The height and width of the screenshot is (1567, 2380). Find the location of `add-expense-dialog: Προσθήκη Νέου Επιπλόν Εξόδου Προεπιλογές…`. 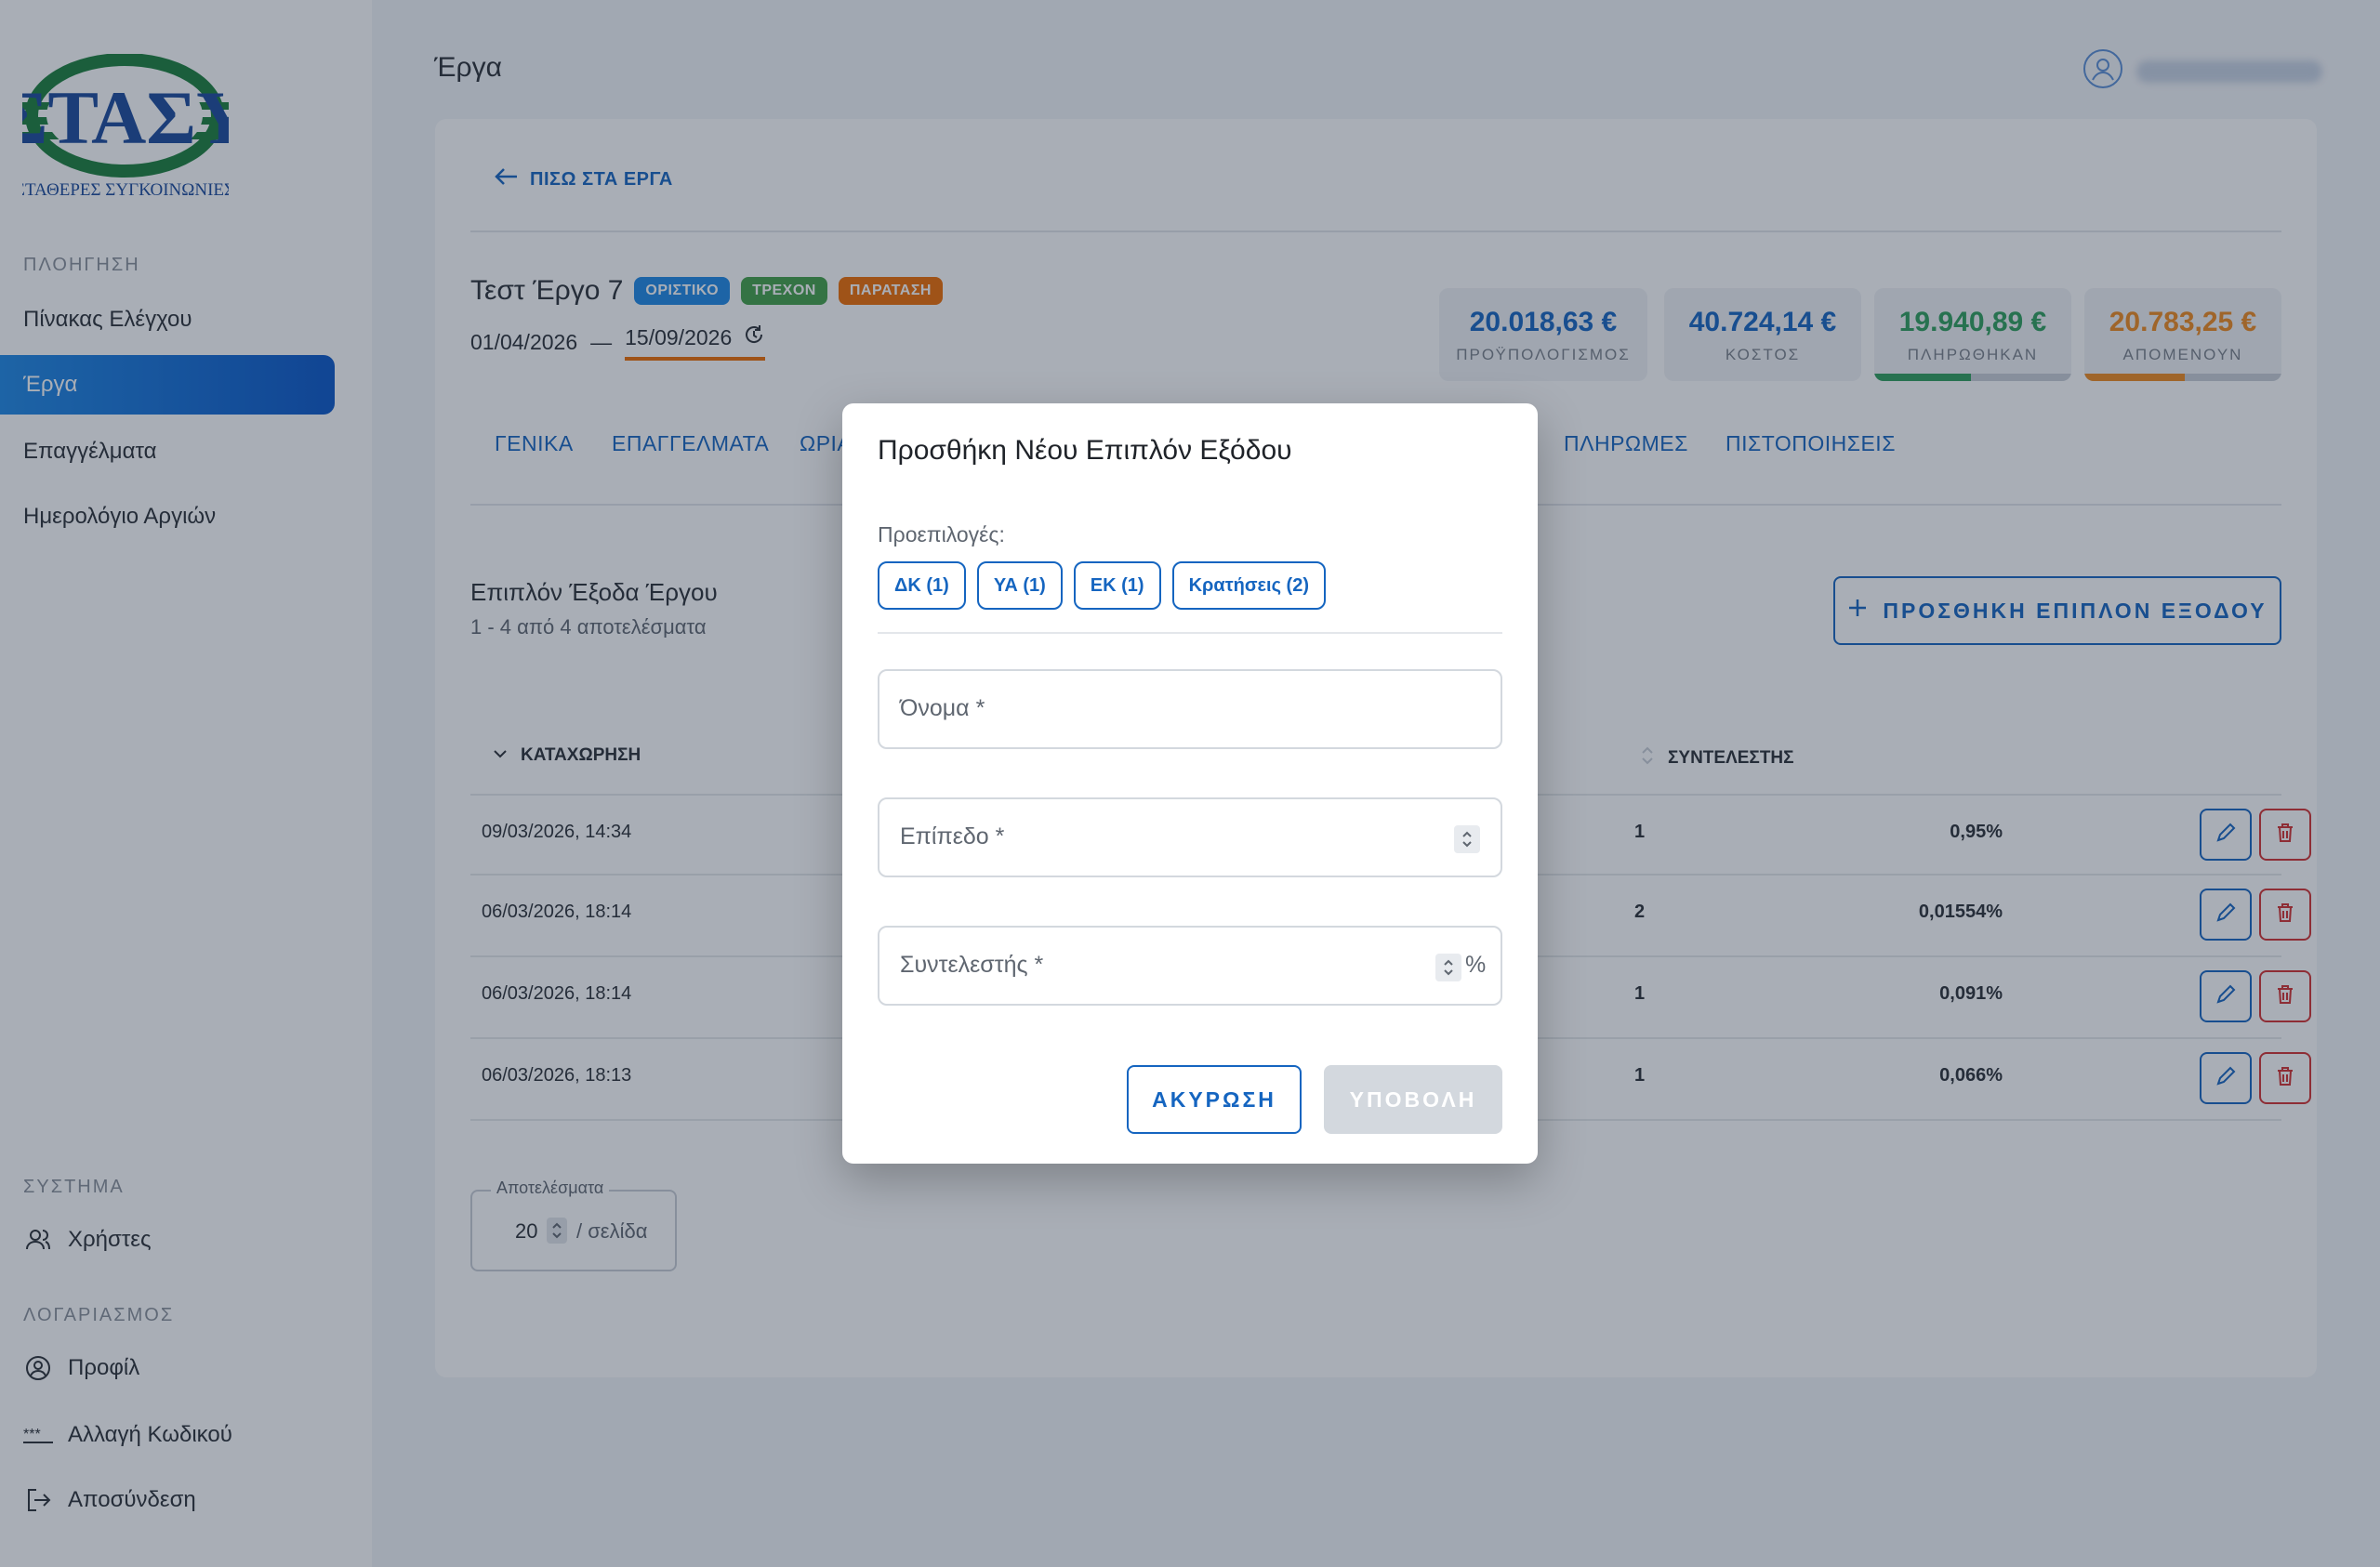

add-expense-dialog: Προσθήκη Νέου Επιπλόν Εξόδου Προεπιλογές… is located at coordinates (1190, 783).